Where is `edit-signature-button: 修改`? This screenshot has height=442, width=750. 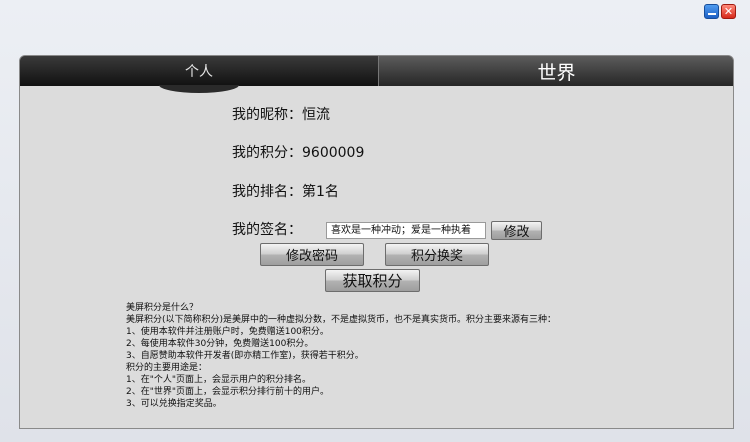
edit-signature-button: 修改 is located at coordinates (516, 230).